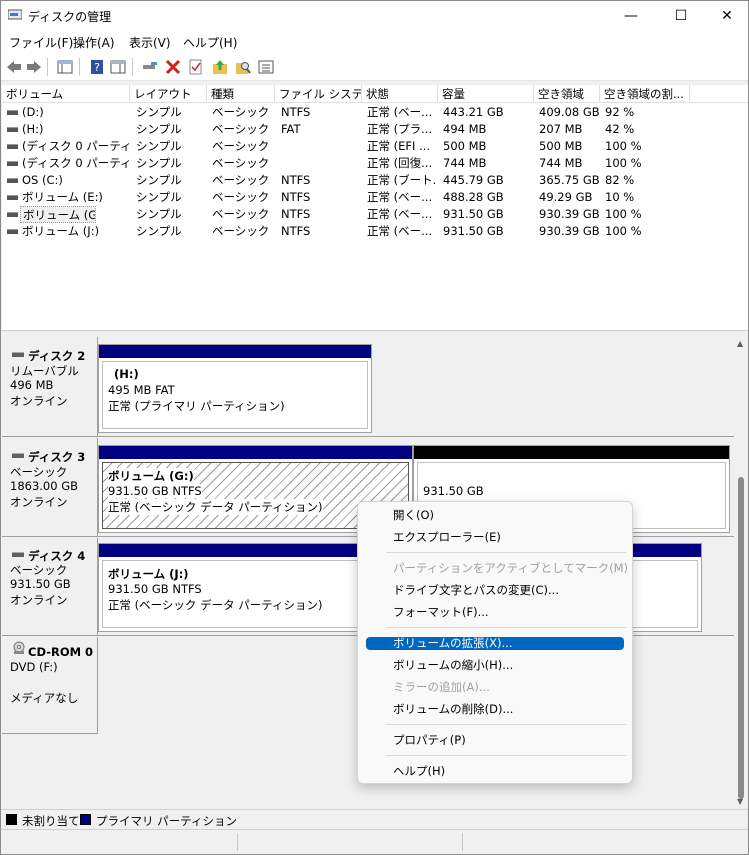 The width and height of the screenshot is (749, 855). I want to click on toolbar: ?, so click(374, 67).